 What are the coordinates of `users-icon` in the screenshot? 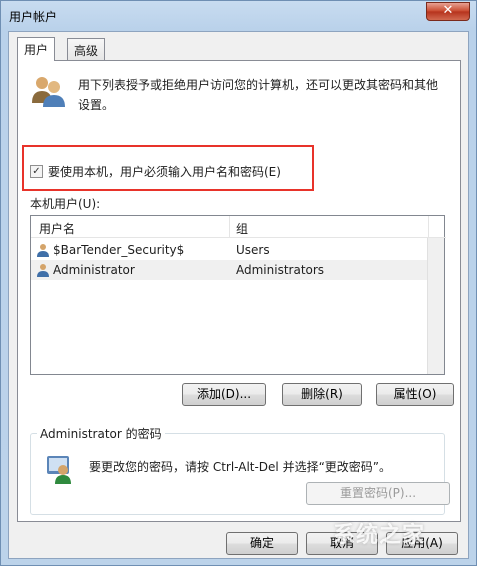 It's located at (48, 92).